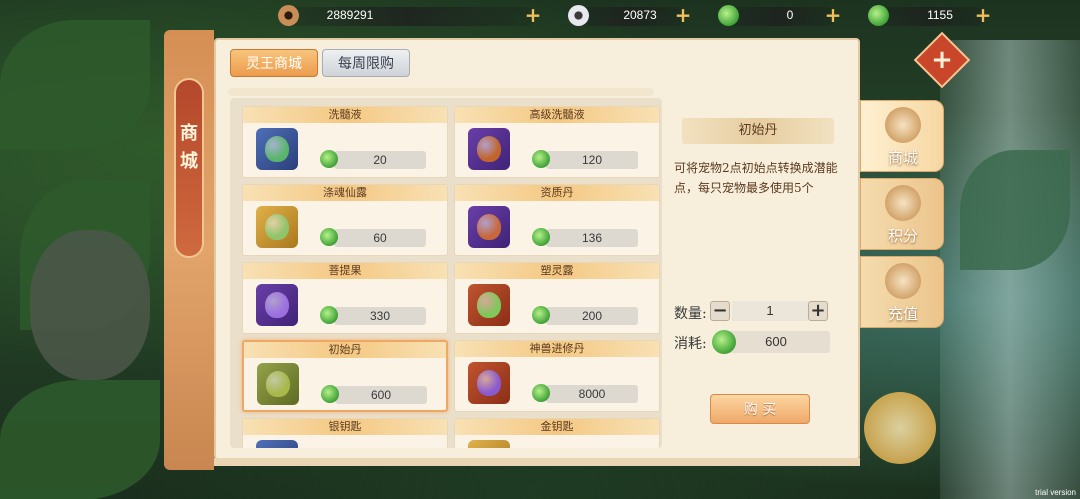 The width and height of the screenshot is (1080, 499). What do you see at coordinates (345, 220) in the screenshot?
I see `shop-item: 涤魂仙露 60` at bounding box center [345, 220].